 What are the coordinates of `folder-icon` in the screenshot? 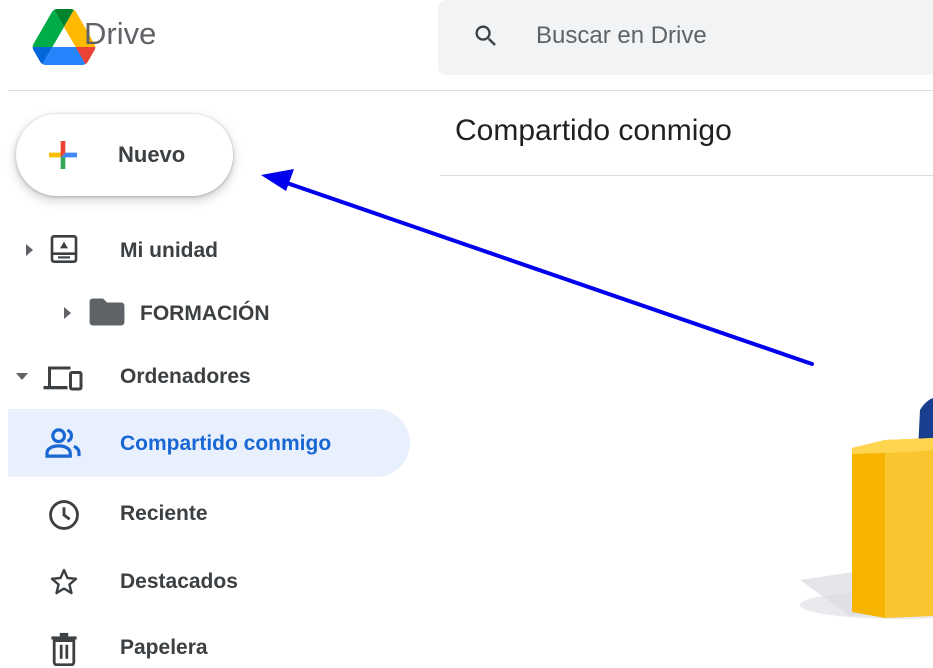 It's located at (107, 312).